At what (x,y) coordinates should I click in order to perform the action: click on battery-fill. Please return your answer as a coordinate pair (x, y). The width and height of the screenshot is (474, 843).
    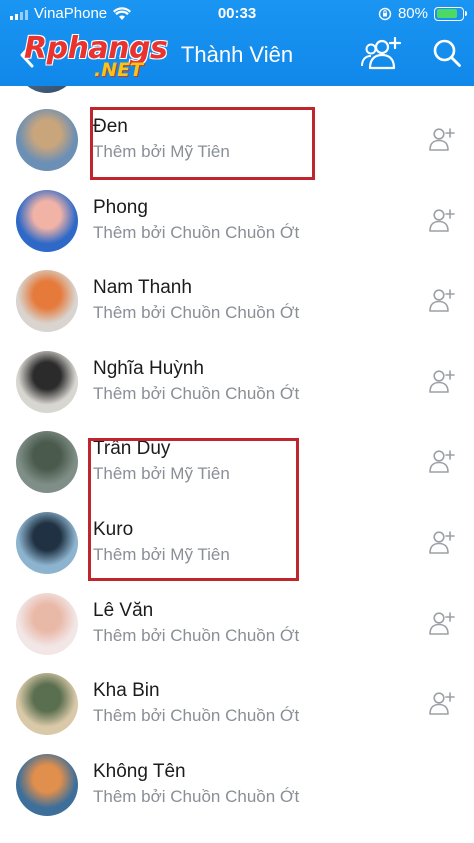
    Looking at the image, I should click on (446, 13).